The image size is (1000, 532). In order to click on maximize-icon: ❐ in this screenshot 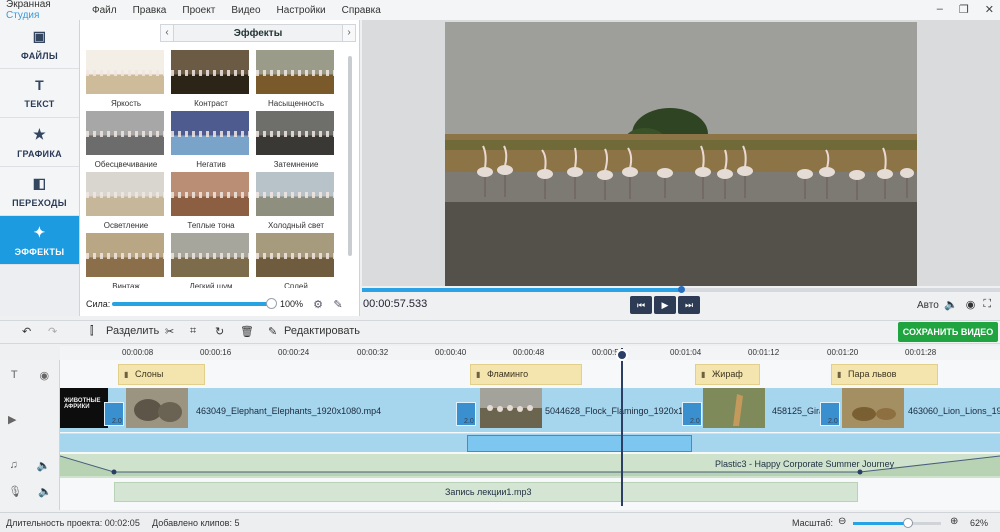, I will do `click(964, 9)`.